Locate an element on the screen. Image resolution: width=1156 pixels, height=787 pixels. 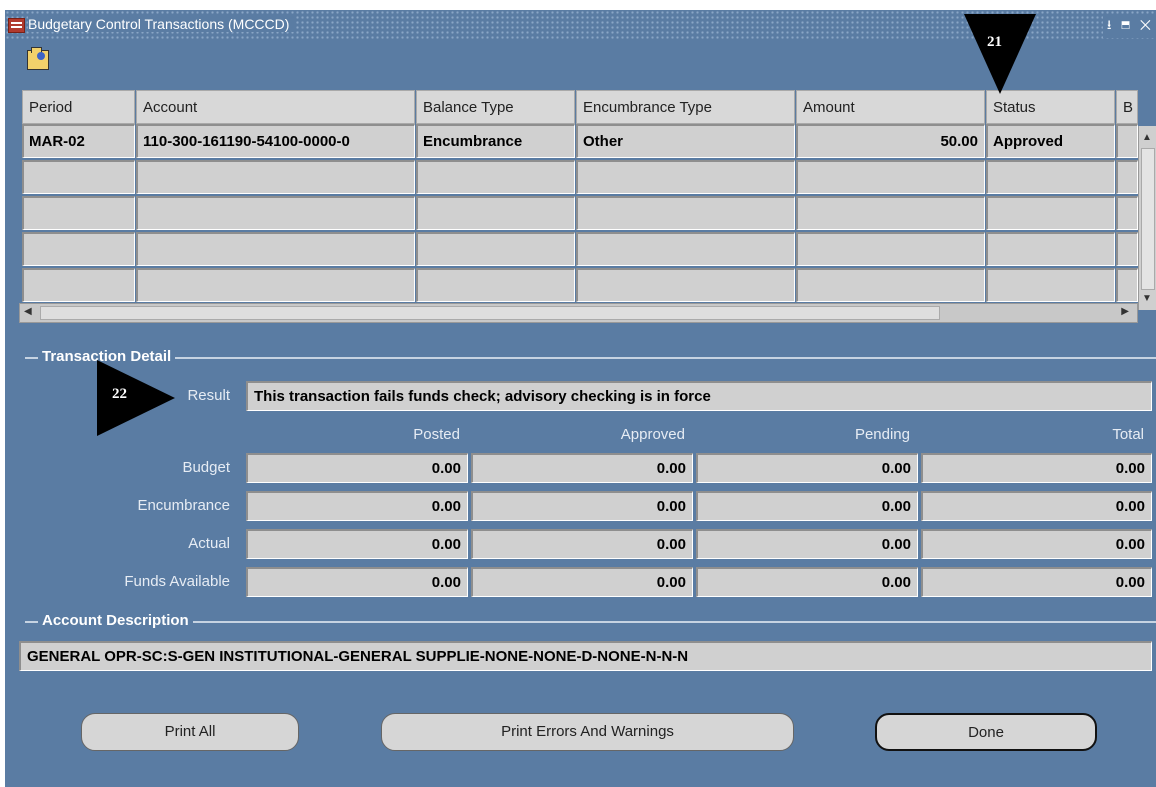
done-button: Done is located at coordinates (986, 732).